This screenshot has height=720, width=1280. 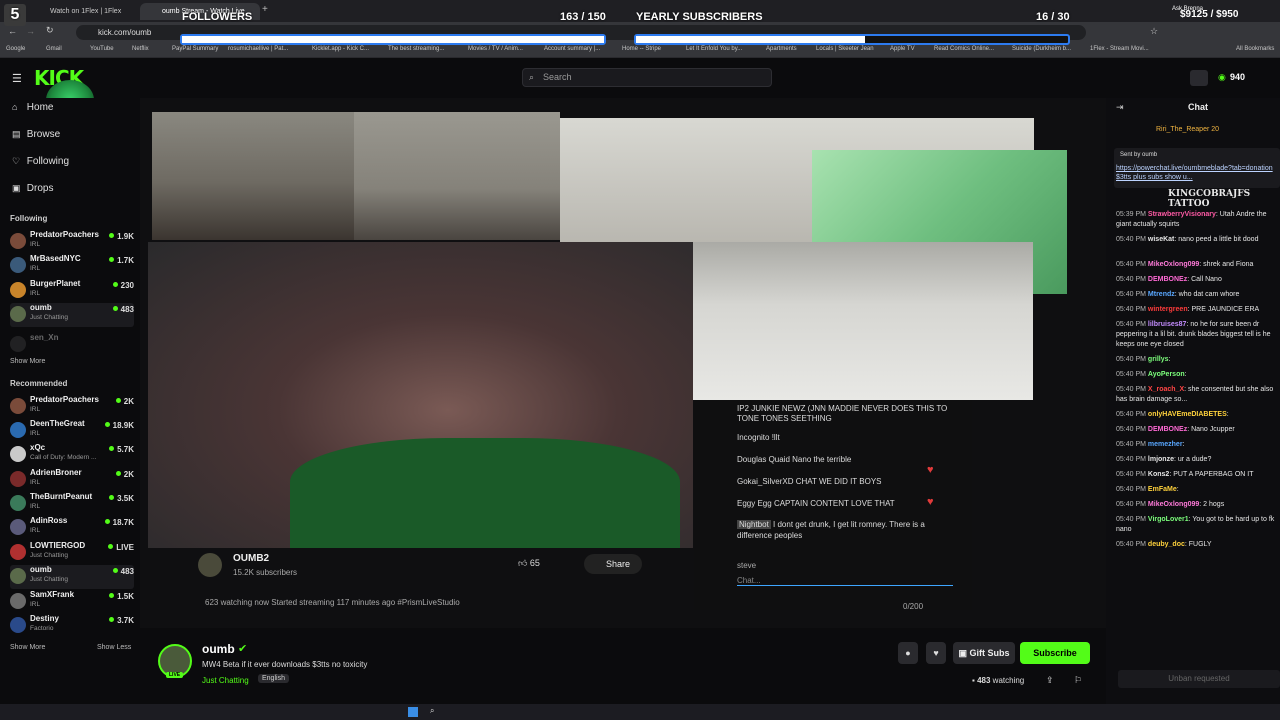 I want to click on layout-toggle-icon, so click(x=1199, y=78).